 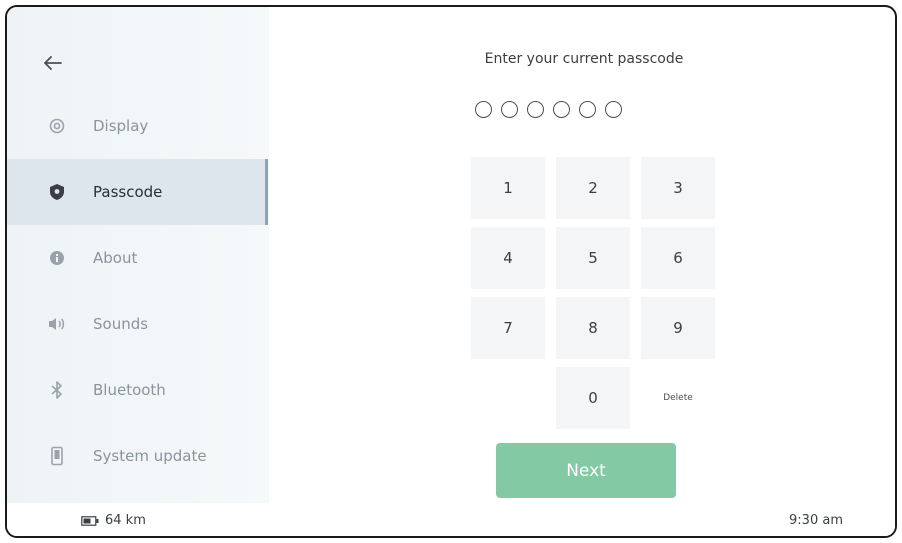 I want to click on keypad-key-8: 8, so click(x=593, y=328).